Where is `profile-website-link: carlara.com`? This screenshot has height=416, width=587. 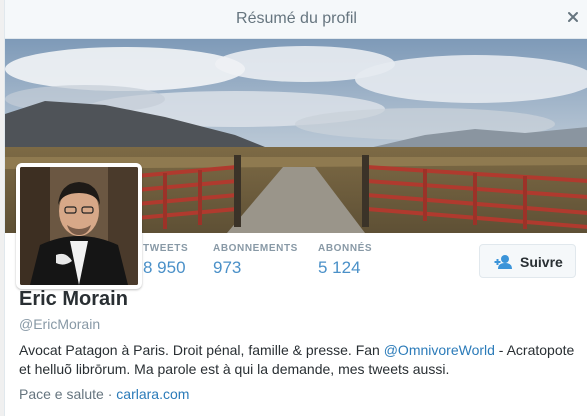 profile-website-link: carlara.com is located at coordinates (152, 394).